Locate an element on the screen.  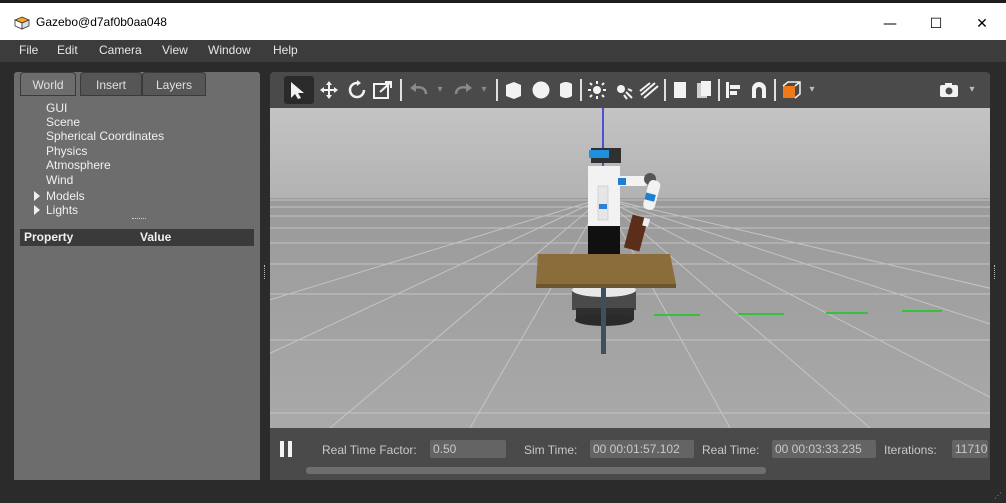
sim-time-label: Sim Time: is located at coordinates (551, 450).